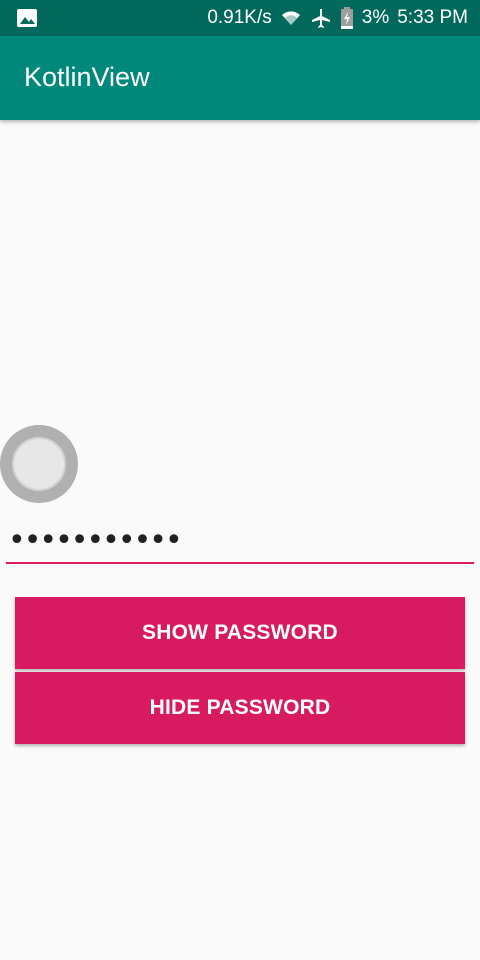  What do you see at coordinates (27, 18) in the screenshot?
I see `image-icon` at bounding box center [27, 18].